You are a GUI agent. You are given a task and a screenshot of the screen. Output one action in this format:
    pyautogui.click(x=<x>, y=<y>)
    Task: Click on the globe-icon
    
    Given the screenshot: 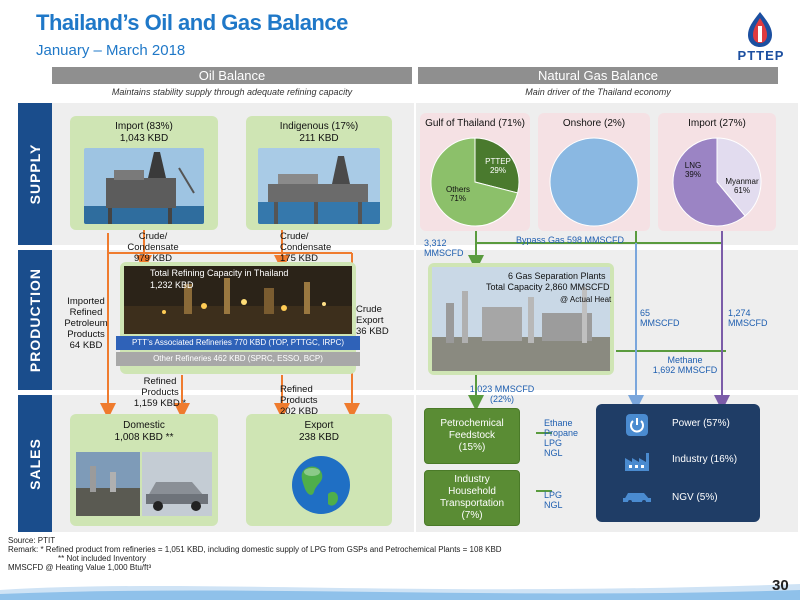 What is the action you would take?
    pyautogui.click(x=321, y=485)
    